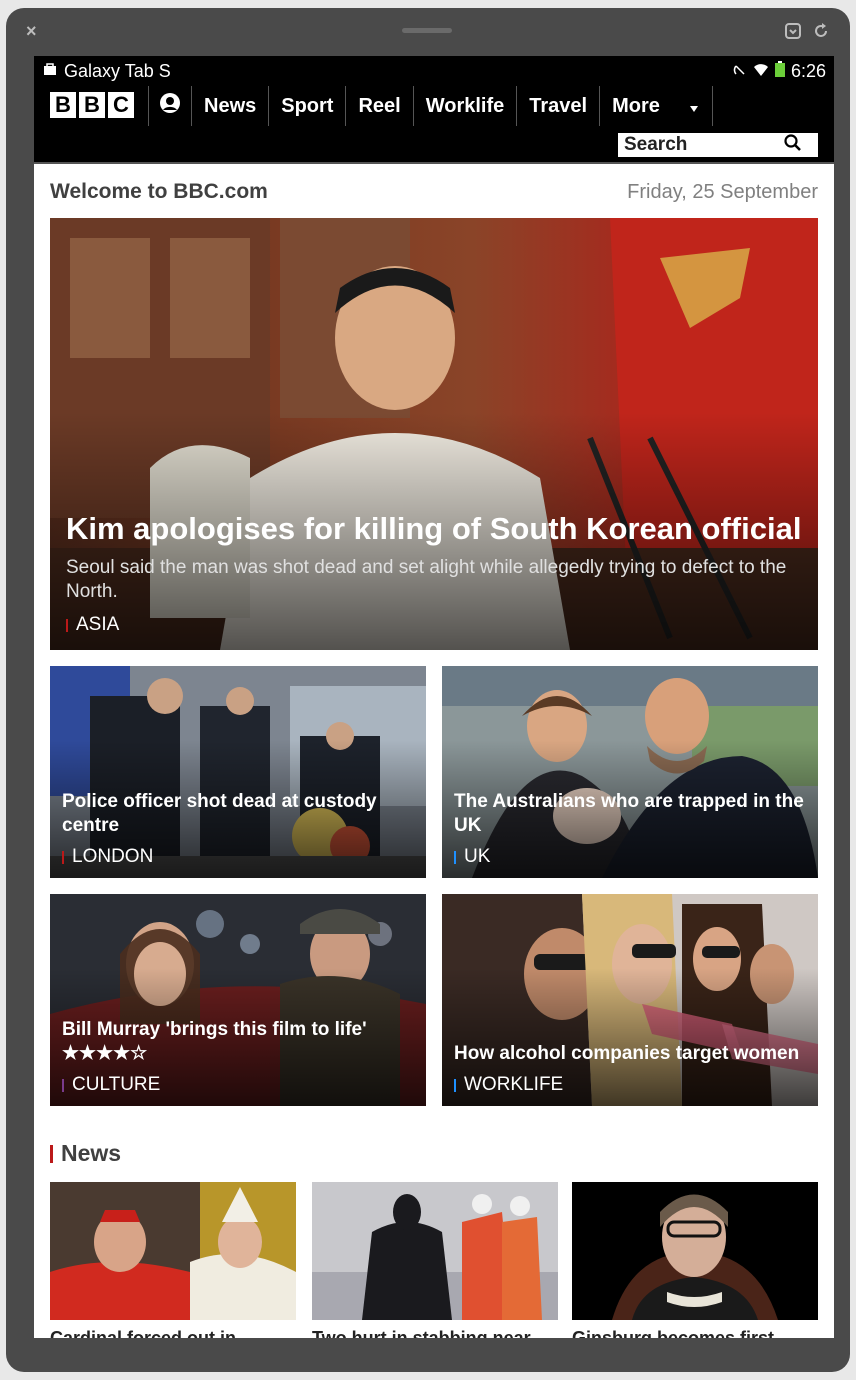  I want to click on nav-item-reel: Reel, so click(378, 106).